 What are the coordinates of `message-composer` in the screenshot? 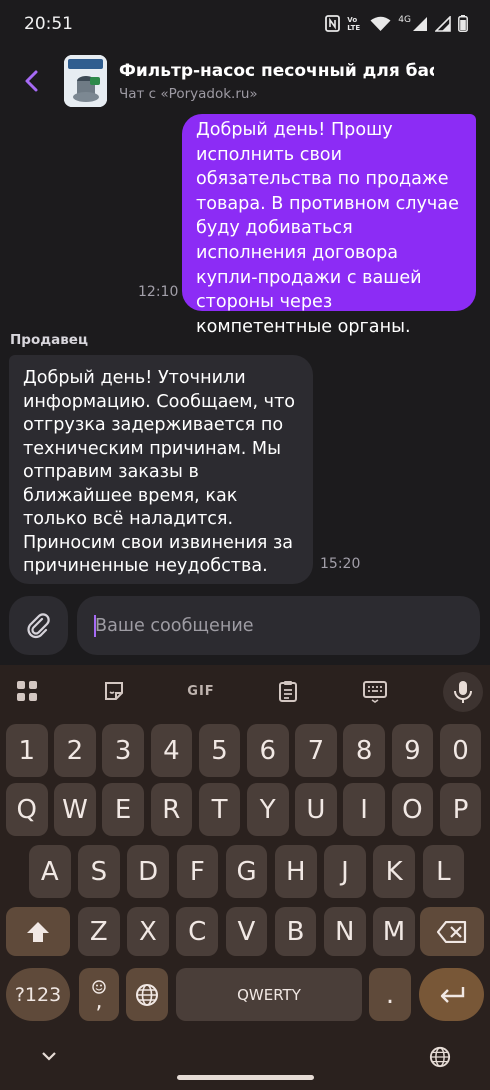 It's located at (245, 628).